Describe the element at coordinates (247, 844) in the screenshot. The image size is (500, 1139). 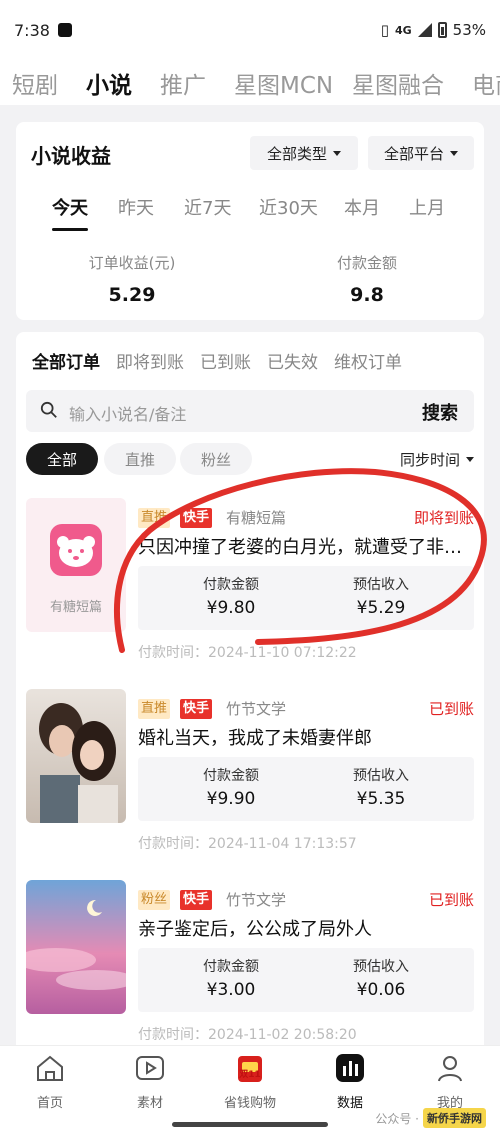
I see `order-time: 付款时间：2024-11-04 17:13:57` at that location.